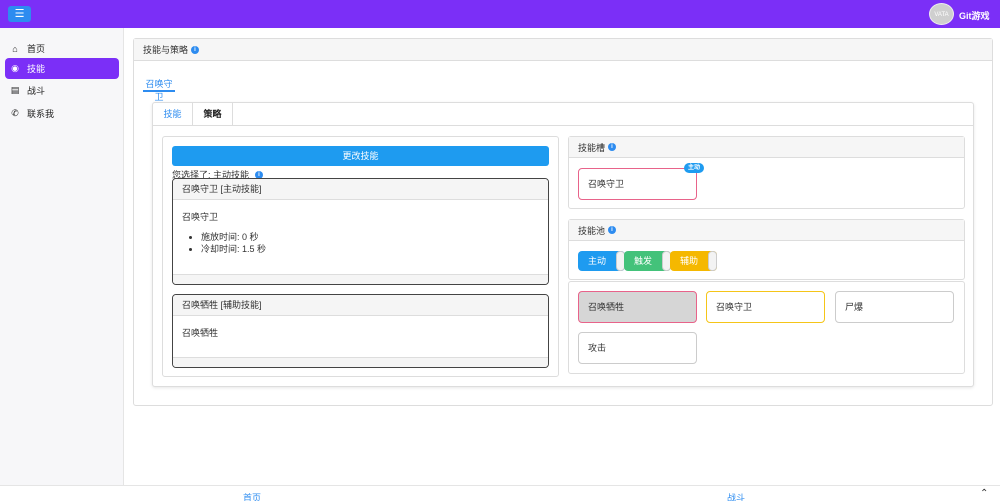 This screenshot has height=501, width=1000. What do you see at coordinates (736, 496) in the screenshot?
I see `bottom-nav-battle: 战斗` at bounding box center [736, 496].